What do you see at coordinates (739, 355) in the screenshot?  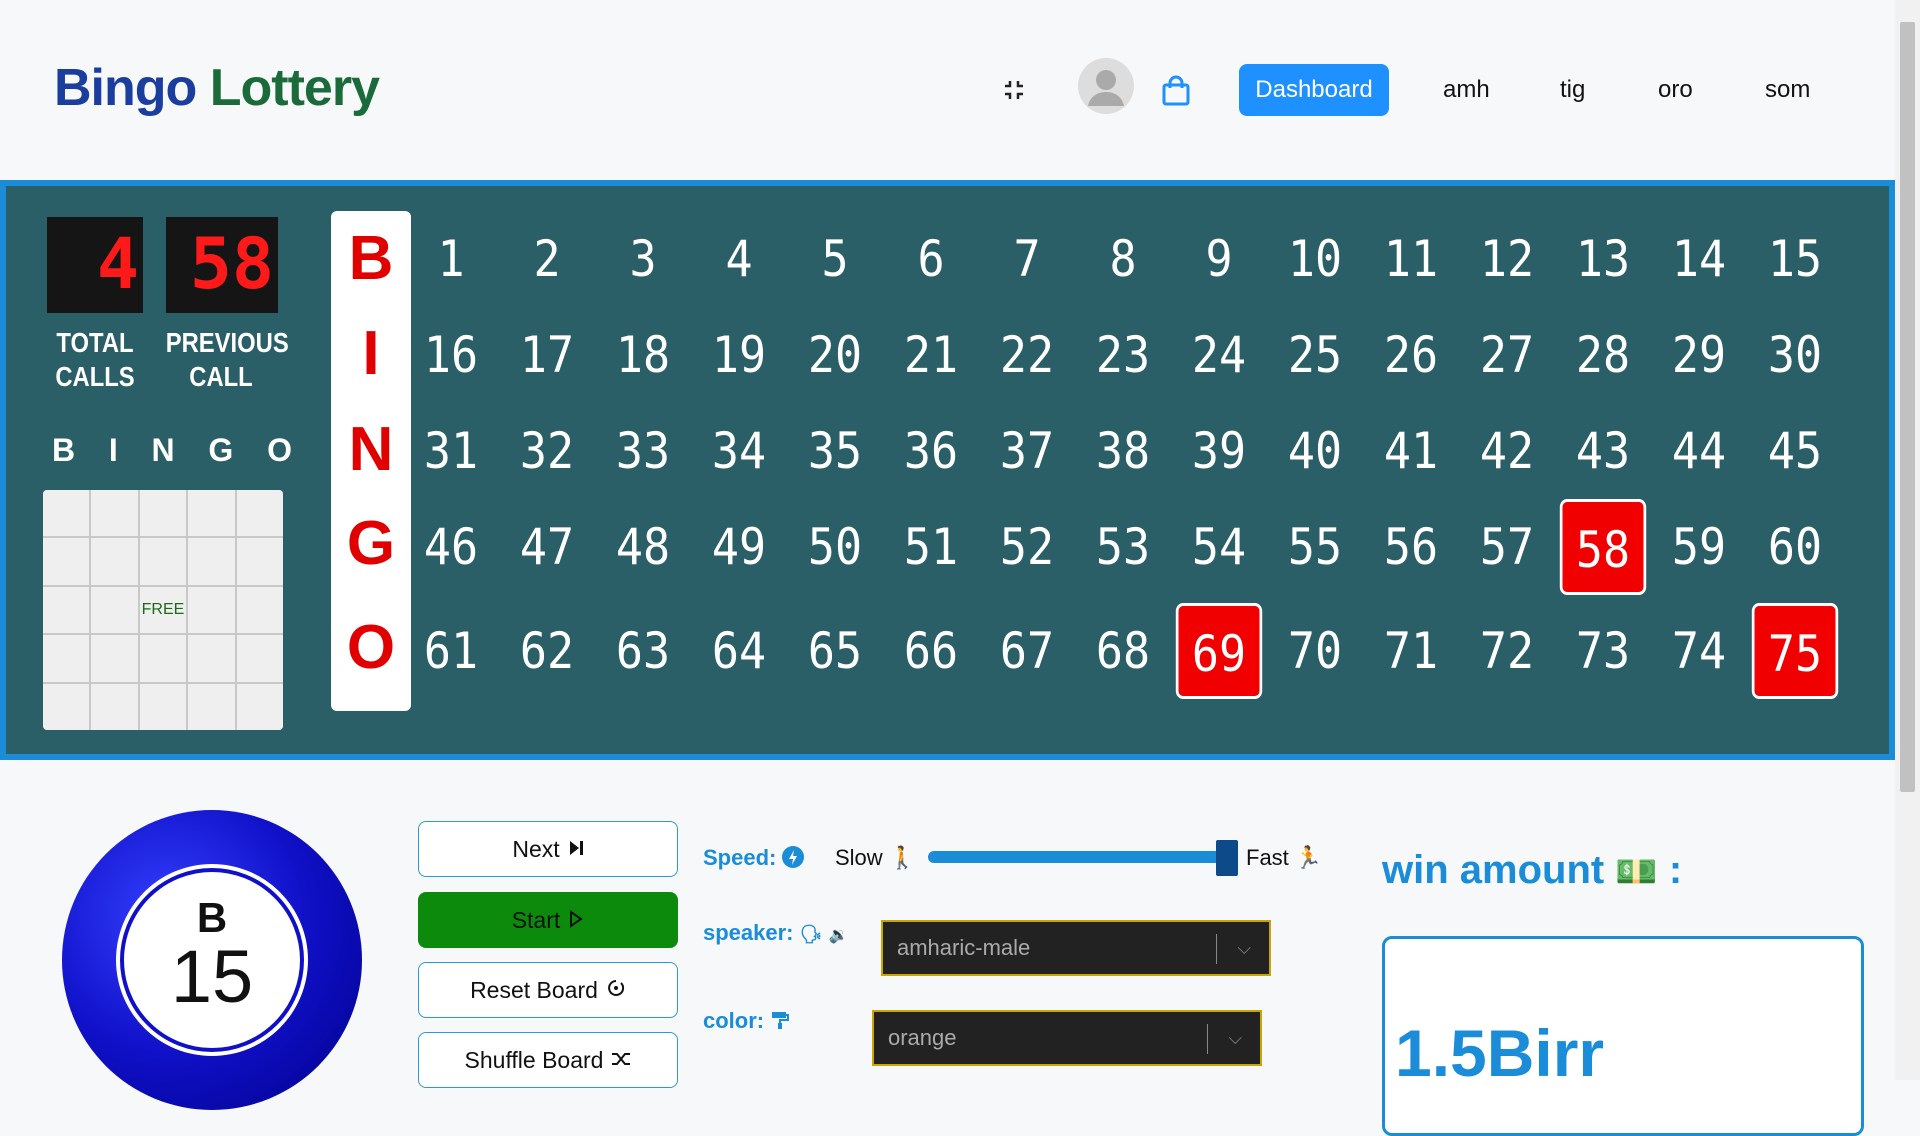 I see `board-number-19: 19` at bounding box center [739, 355].